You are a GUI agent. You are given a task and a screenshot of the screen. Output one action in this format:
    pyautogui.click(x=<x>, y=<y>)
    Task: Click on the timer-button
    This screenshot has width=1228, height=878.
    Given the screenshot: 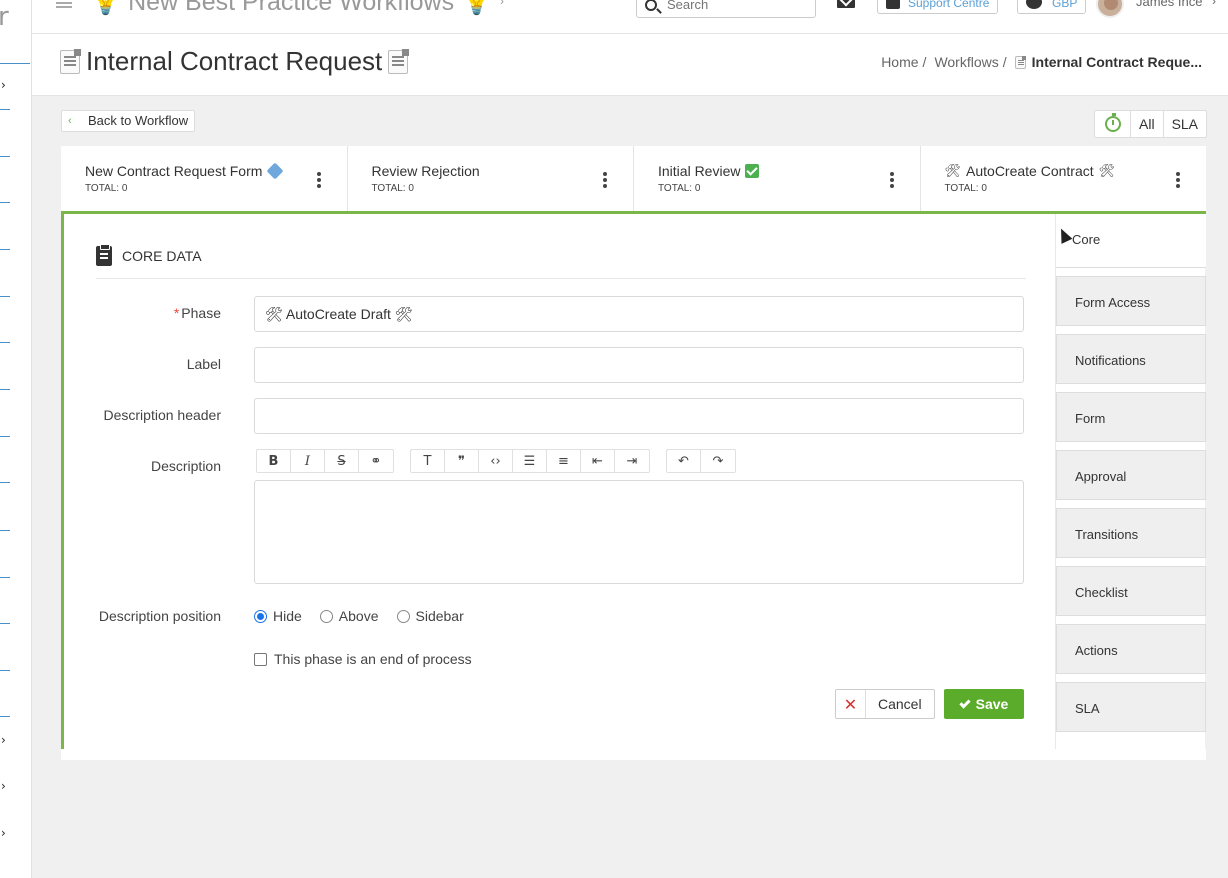 What is the action you would take?
    pyautogui.click(x=1113, y=124)
    